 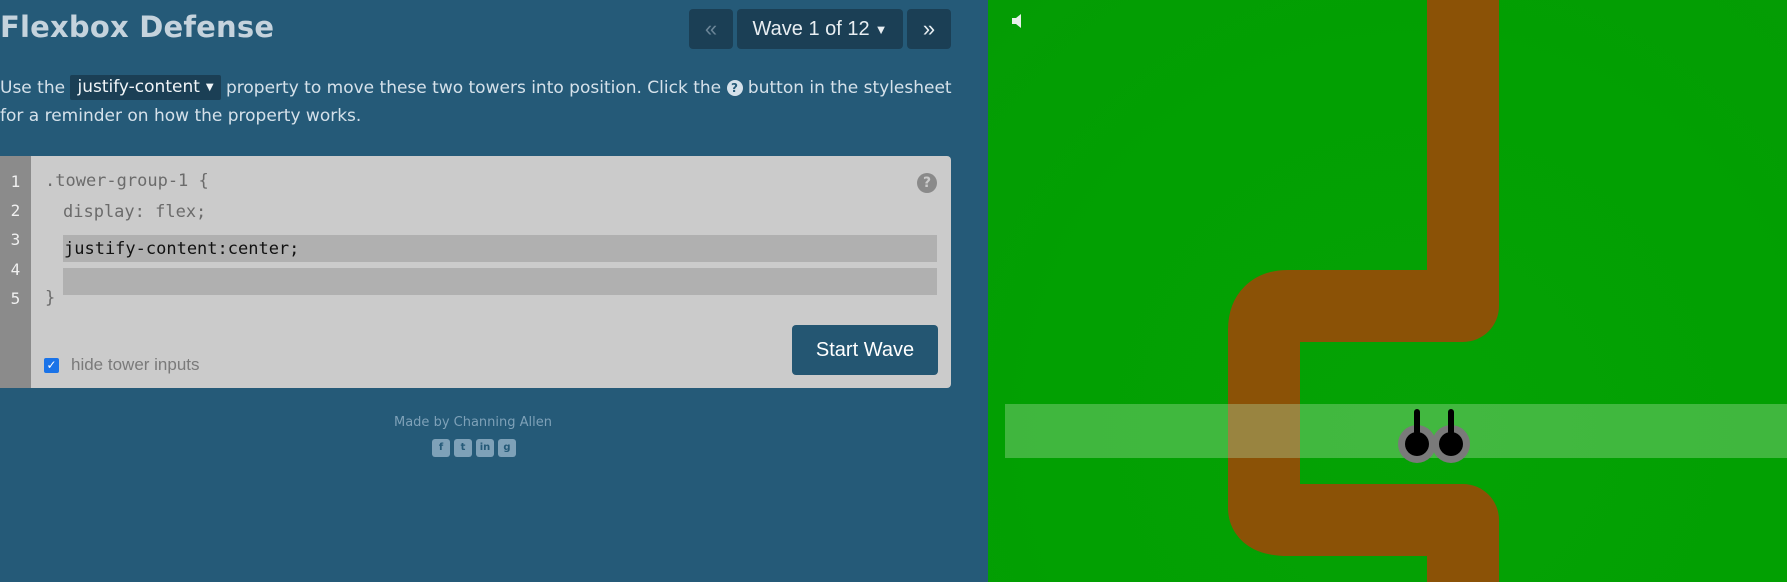 What do you see at coordinates (865, 350) in the screenshot?
I see `start-wave-button: Start Wave` at bounding box center [865, 350].